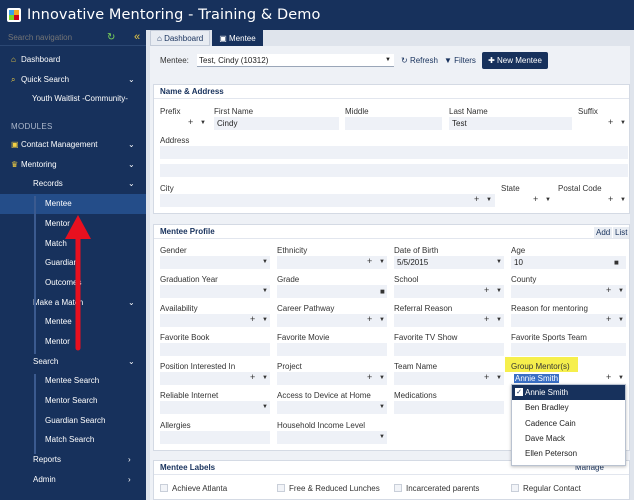 Image resolution: width=634 pixels, height=500 pixels. I want to click on sidebar-item-mentee-search: Mentee Search, so click(73, 381).